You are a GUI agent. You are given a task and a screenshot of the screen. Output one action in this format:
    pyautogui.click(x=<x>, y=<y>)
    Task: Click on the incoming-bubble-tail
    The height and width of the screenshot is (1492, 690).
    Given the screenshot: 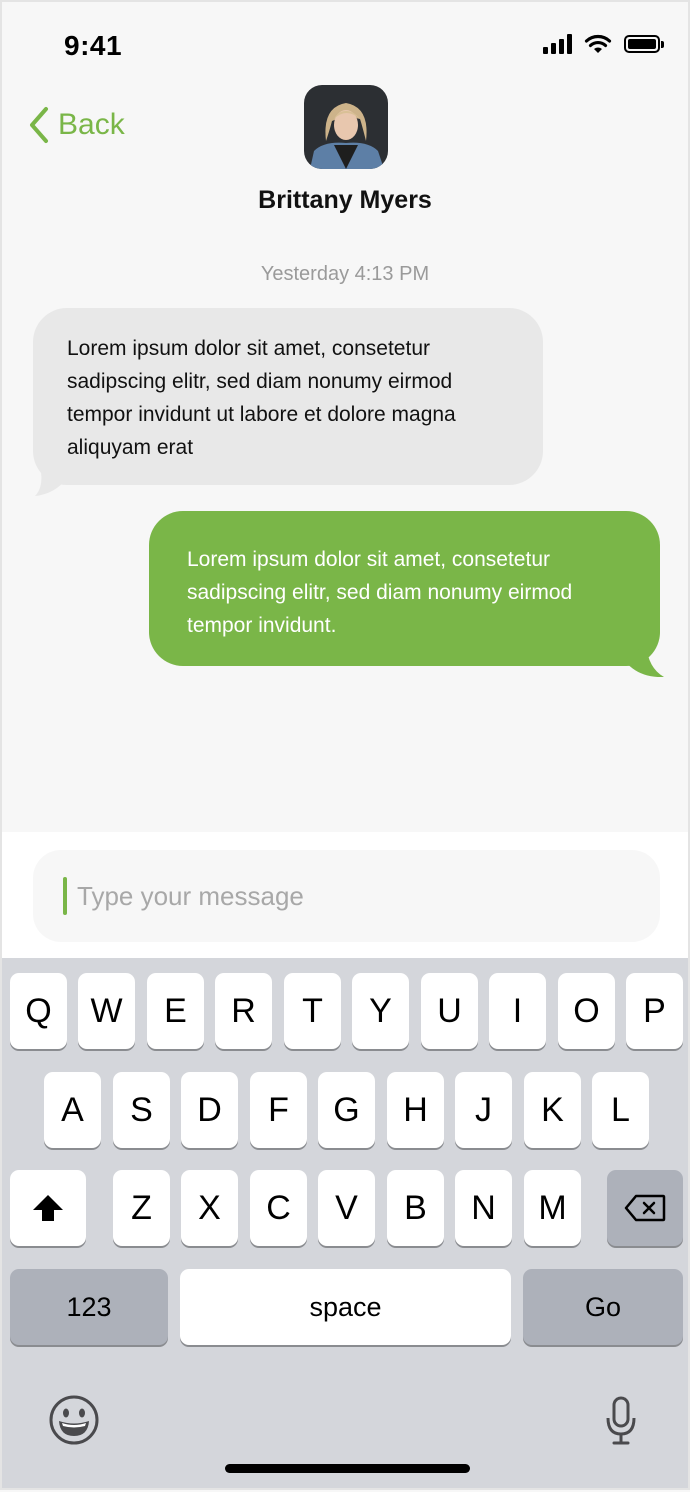 What is the action you would take?
    pyautogui.click(x=51, y=484)
    